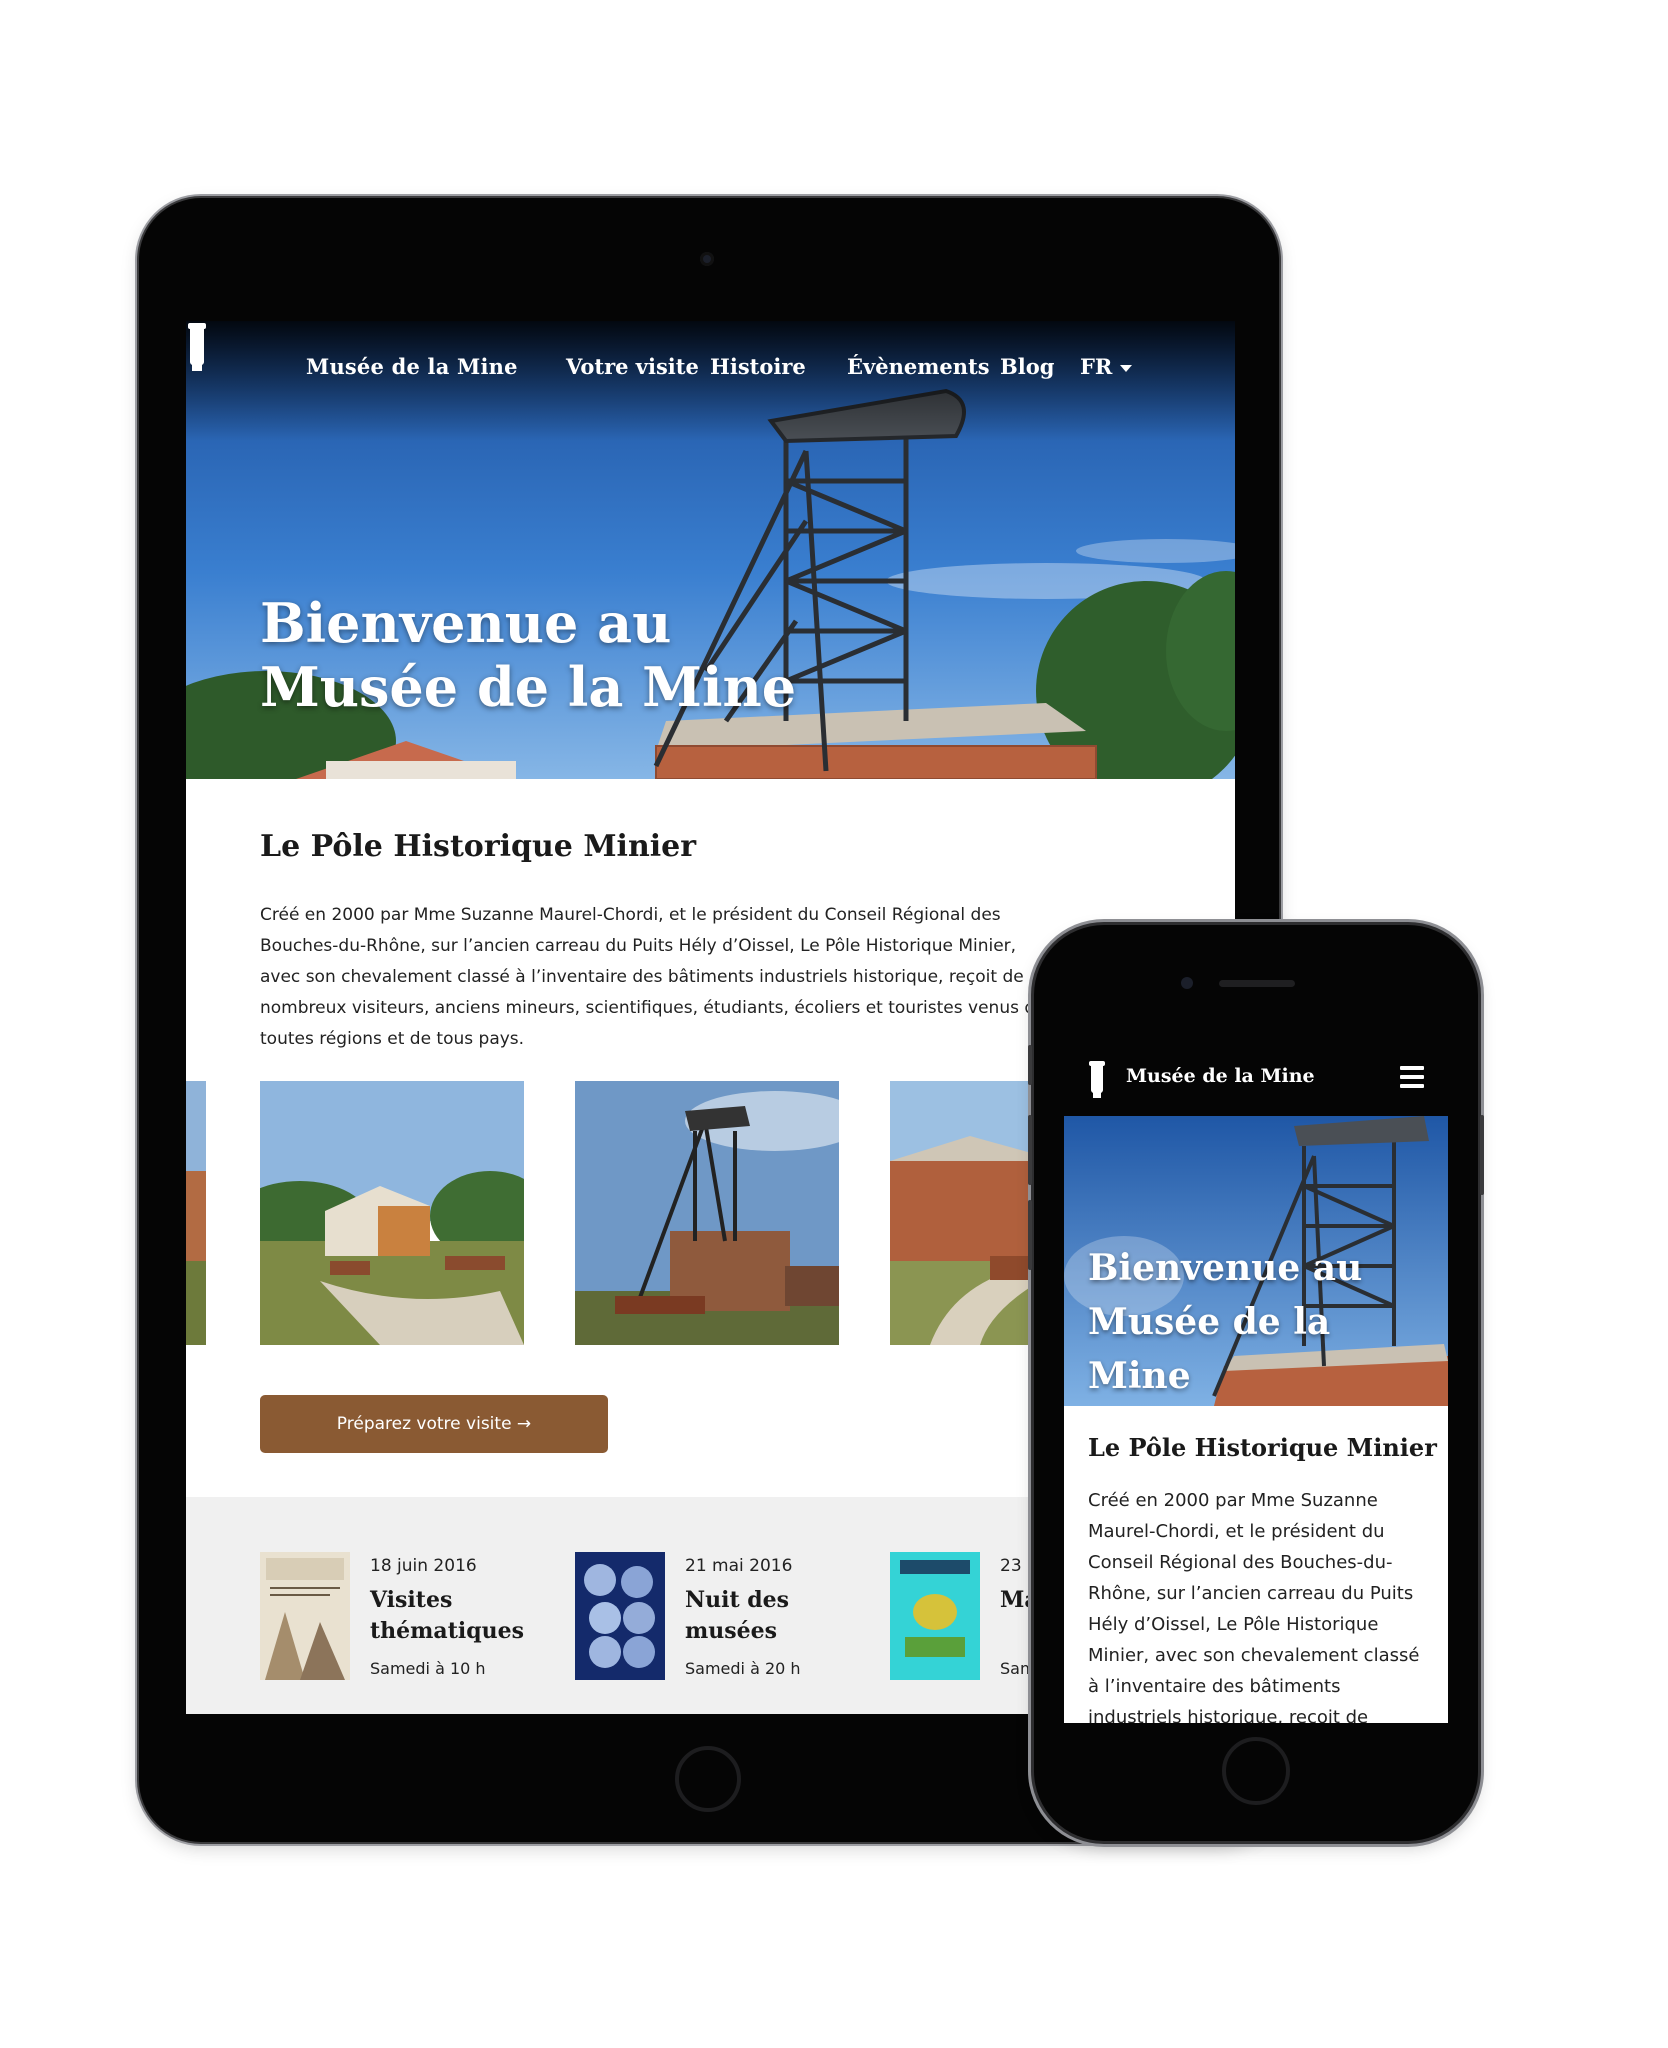 This screenshot has height=2048, width=1668. I want to click on language-label: FR, so click(1096, 366).